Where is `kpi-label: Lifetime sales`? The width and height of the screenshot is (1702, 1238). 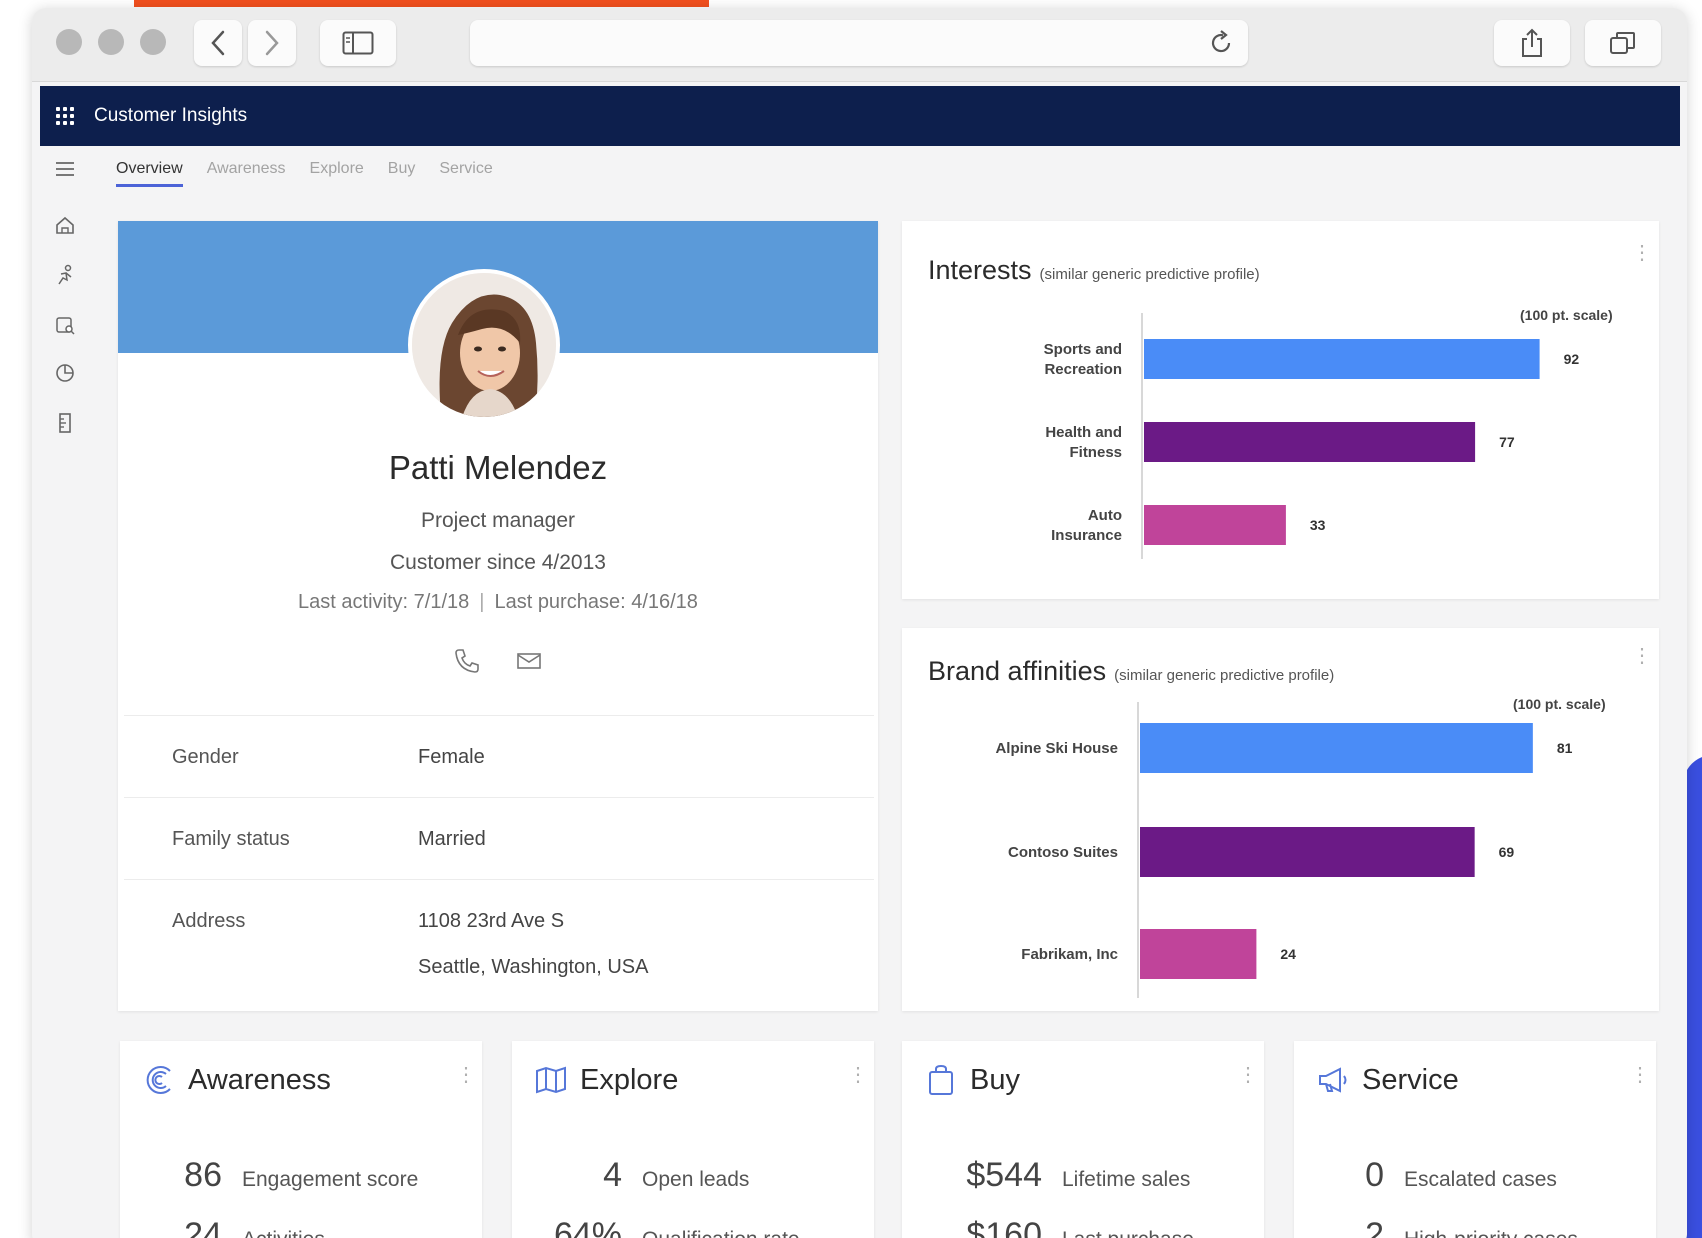 kpi-label: Lifetime sales is located at coordinates (1126, 1179).